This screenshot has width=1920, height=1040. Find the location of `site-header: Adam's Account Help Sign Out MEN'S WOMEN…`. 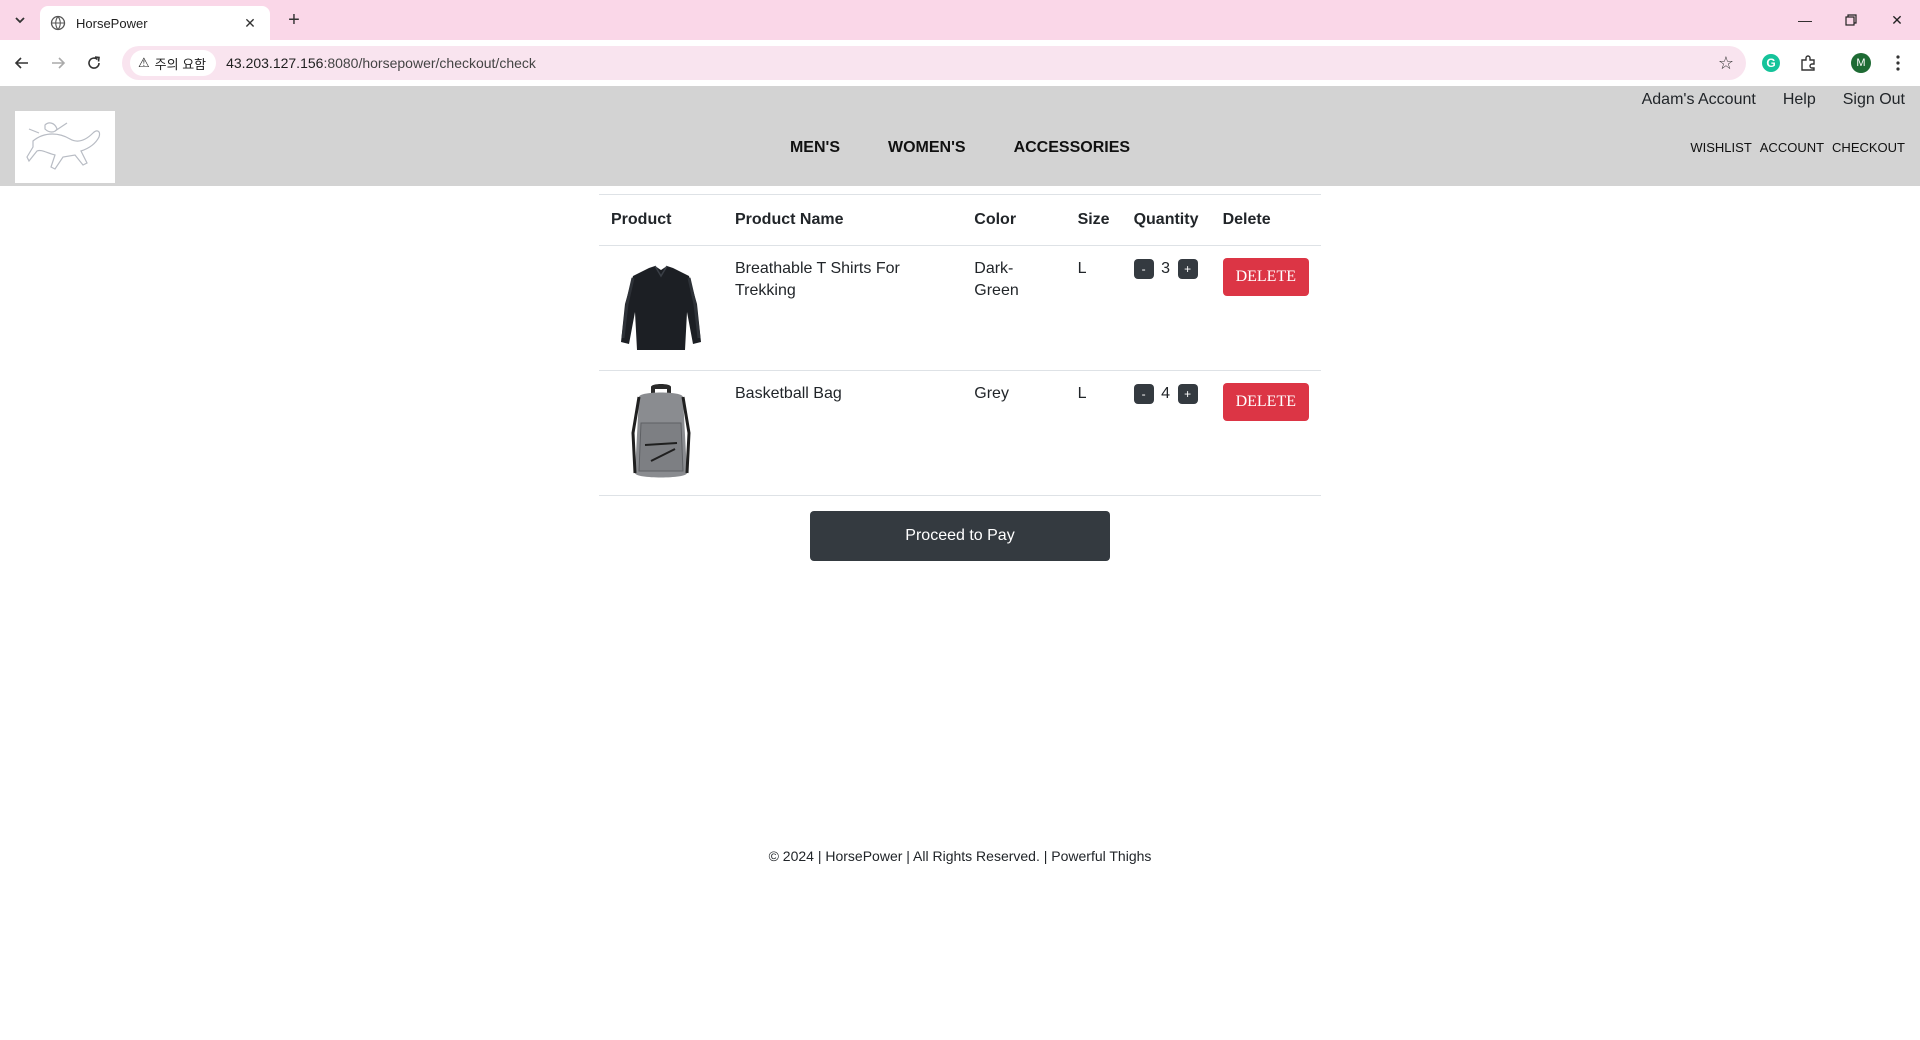

site-header: Adam's Account Help Sign Out MEN'S WOMEN… is located at coordinates (960, 136).